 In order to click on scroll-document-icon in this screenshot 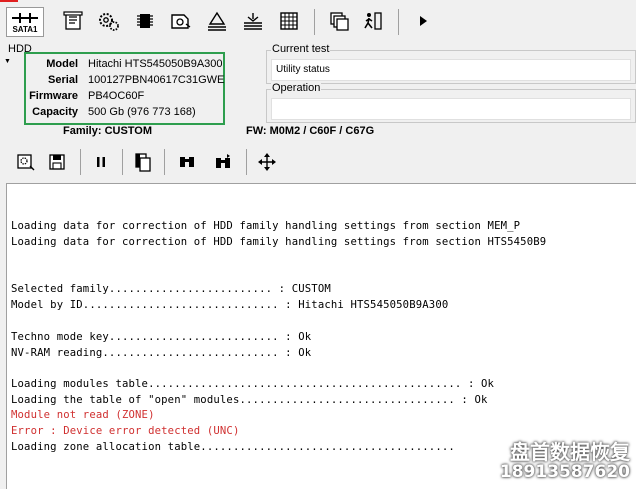, I will do `click(73, 20)`.